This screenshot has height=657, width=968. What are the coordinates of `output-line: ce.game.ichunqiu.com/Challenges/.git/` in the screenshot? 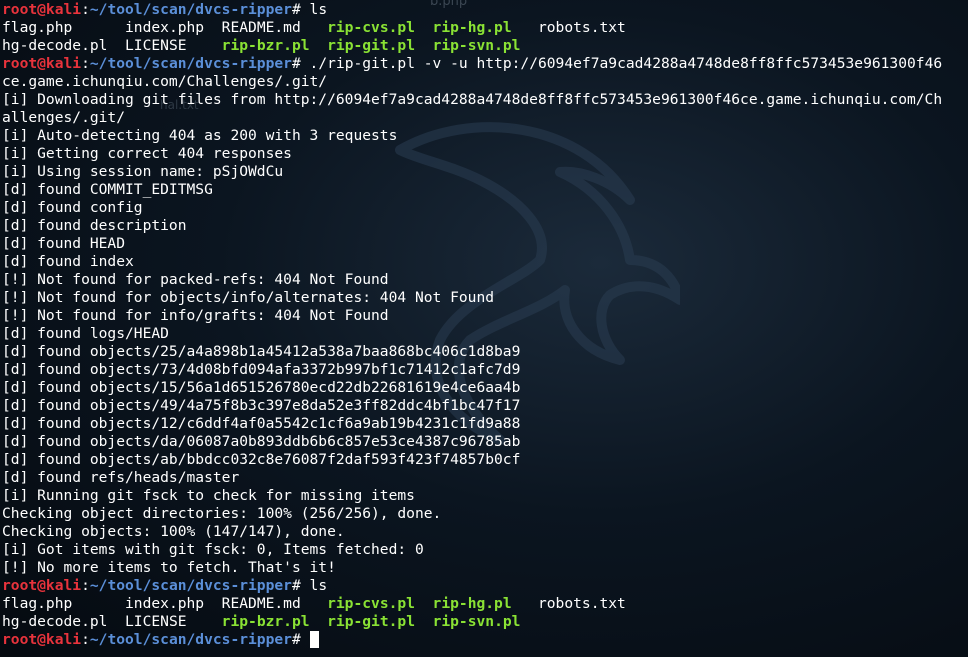 It's located at (165, 81).